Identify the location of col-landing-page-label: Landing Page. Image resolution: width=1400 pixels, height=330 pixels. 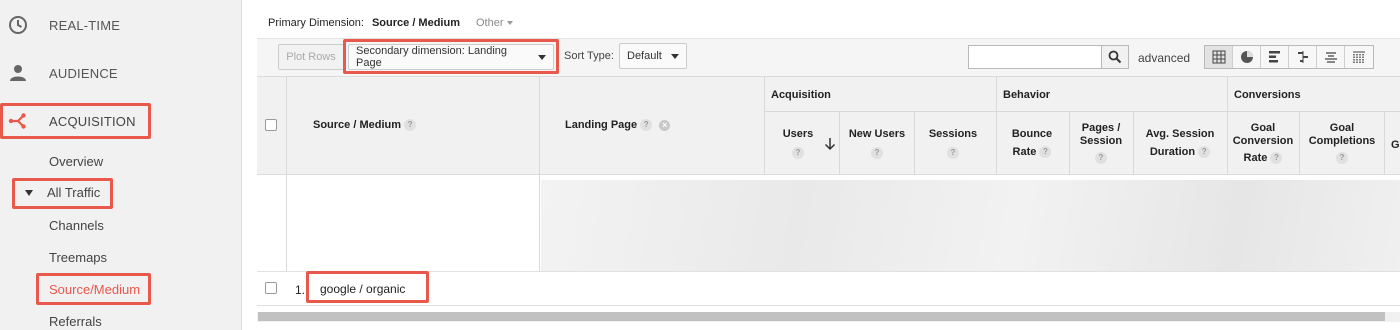
(601, 125).